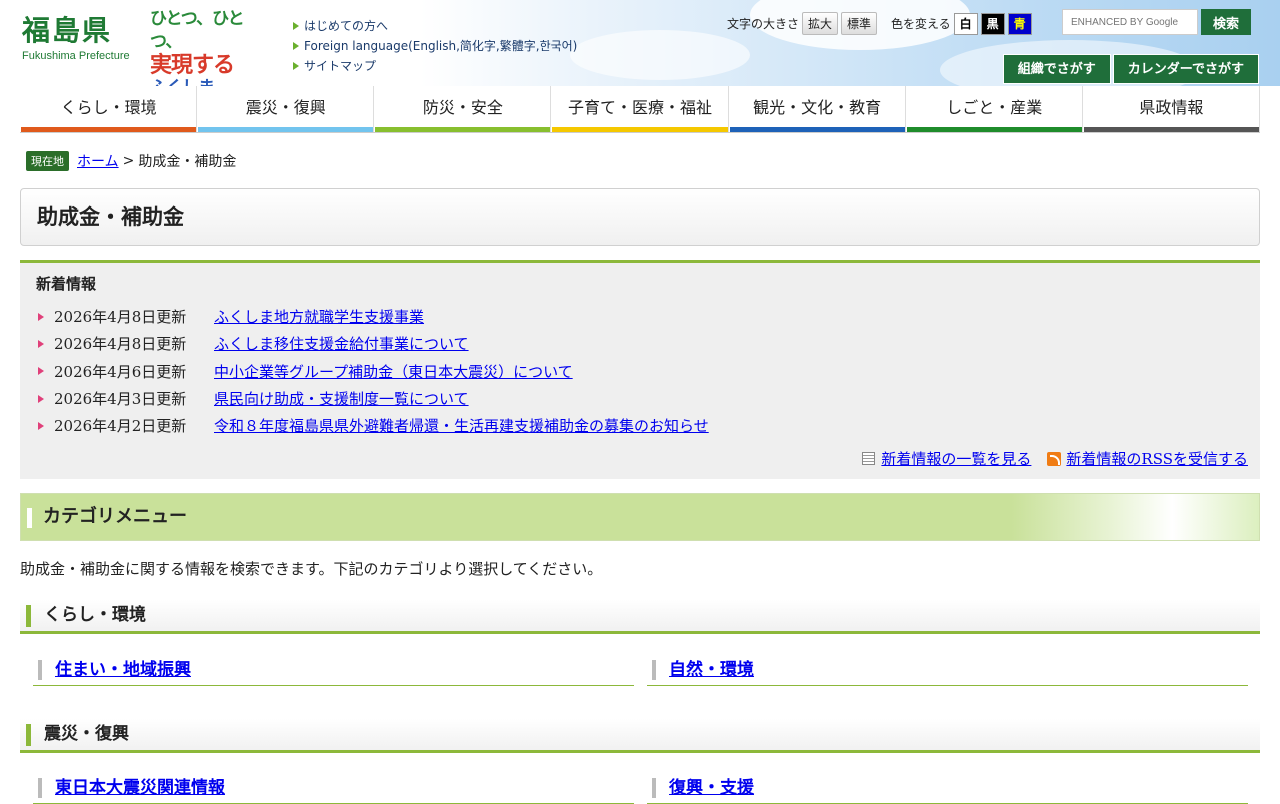 This screenshot has height=804, width=1280. Describe the element at coordinates (640, 517) in the screenshot. I see `category-menu-heading: カテゴリメニュー` at that location.